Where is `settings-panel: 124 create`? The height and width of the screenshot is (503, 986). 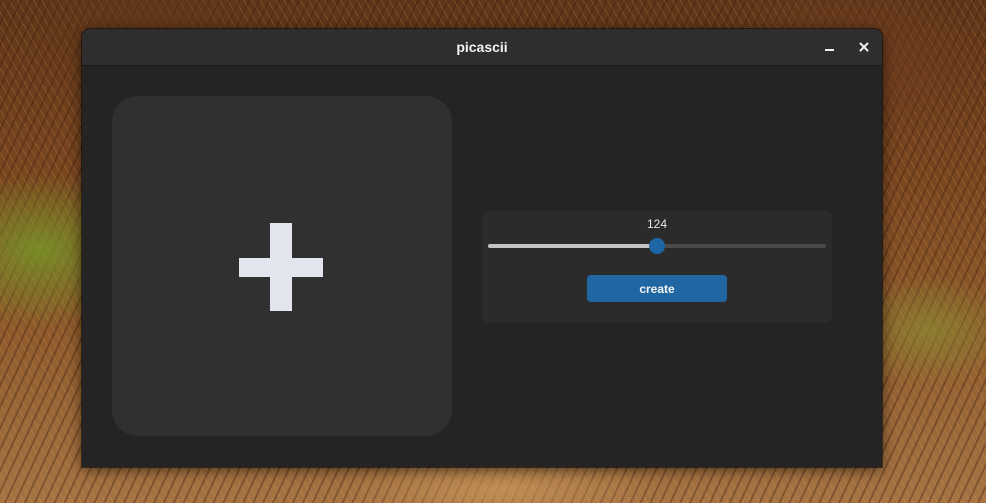
settings-panel: 124 create is located at coordinates (657, 267).